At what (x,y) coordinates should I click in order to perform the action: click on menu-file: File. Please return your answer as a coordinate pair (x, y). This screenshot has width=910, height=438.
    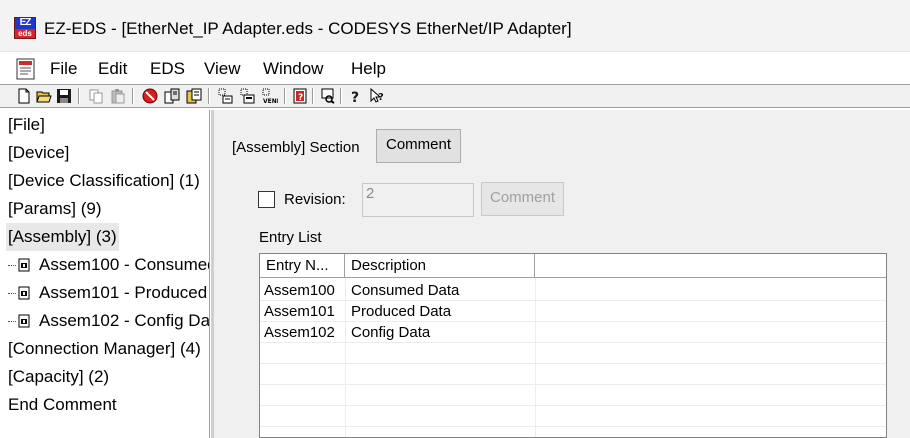
    Looking at the image, I should click on (63, 69).